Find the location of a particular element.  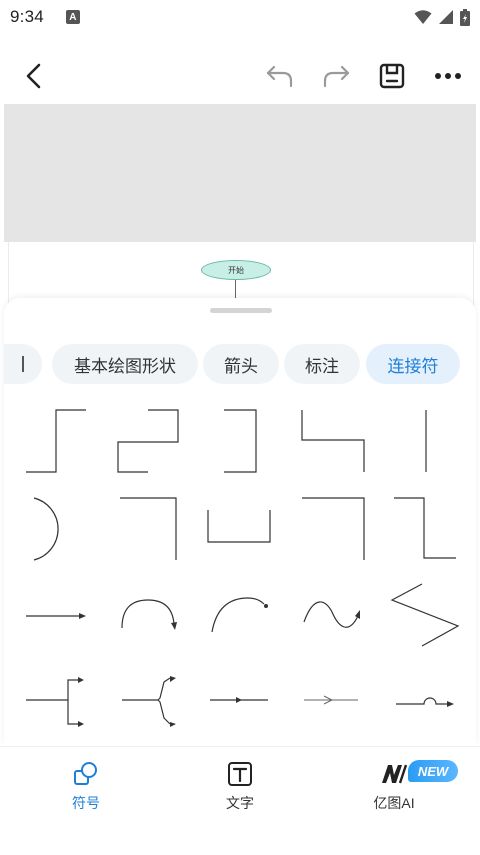

shape-u-connector is located at coordinates (239, 530).